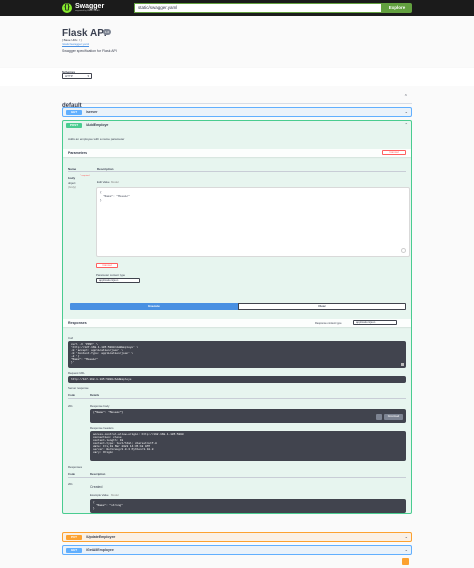 This screenshot has height=568, width=474. Describe the element at coordinates (85, 176) in the screenshot. I see `required-mark: * required` at that location.